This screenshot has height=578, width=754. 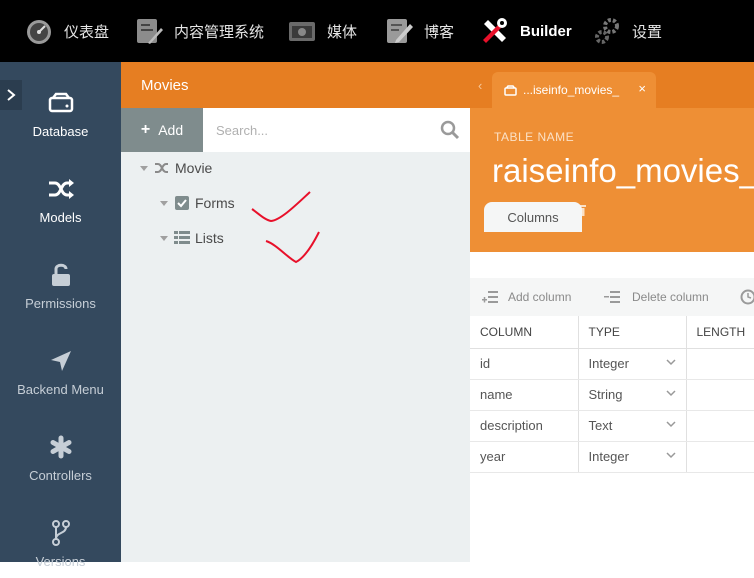 What do you see at coordinates (533, 217) in the screenshot?
I see `tab-columns: Columns` at bounding box center [533, 217].